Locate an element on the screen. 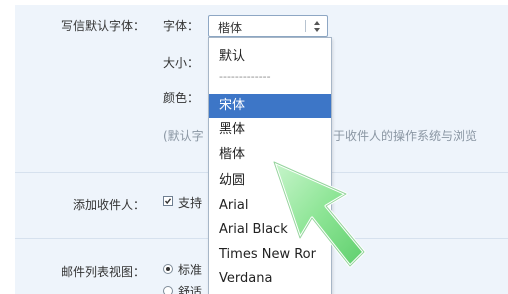  font-select: 楷体 is located at coordinates (268, 26).